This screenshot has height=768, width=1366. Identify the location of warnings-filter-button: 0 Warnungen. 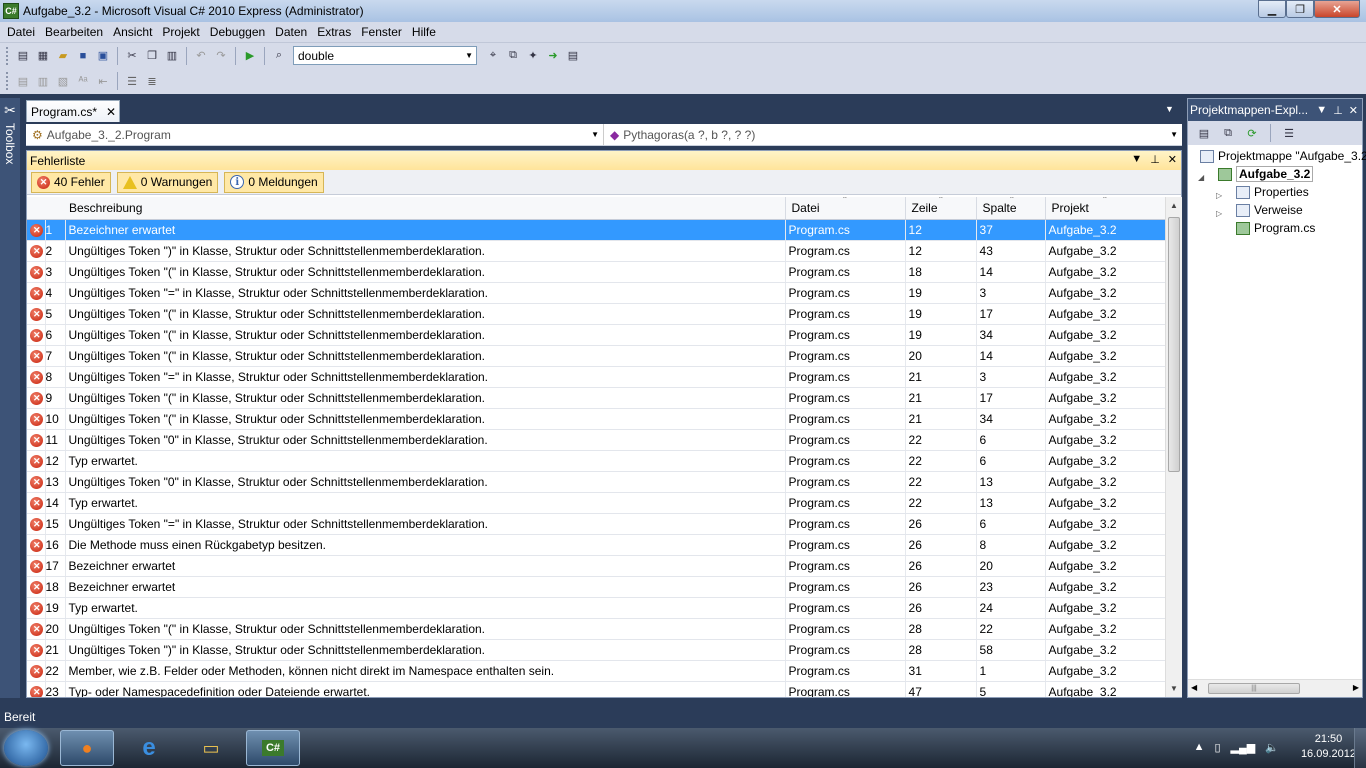
(167, 182).